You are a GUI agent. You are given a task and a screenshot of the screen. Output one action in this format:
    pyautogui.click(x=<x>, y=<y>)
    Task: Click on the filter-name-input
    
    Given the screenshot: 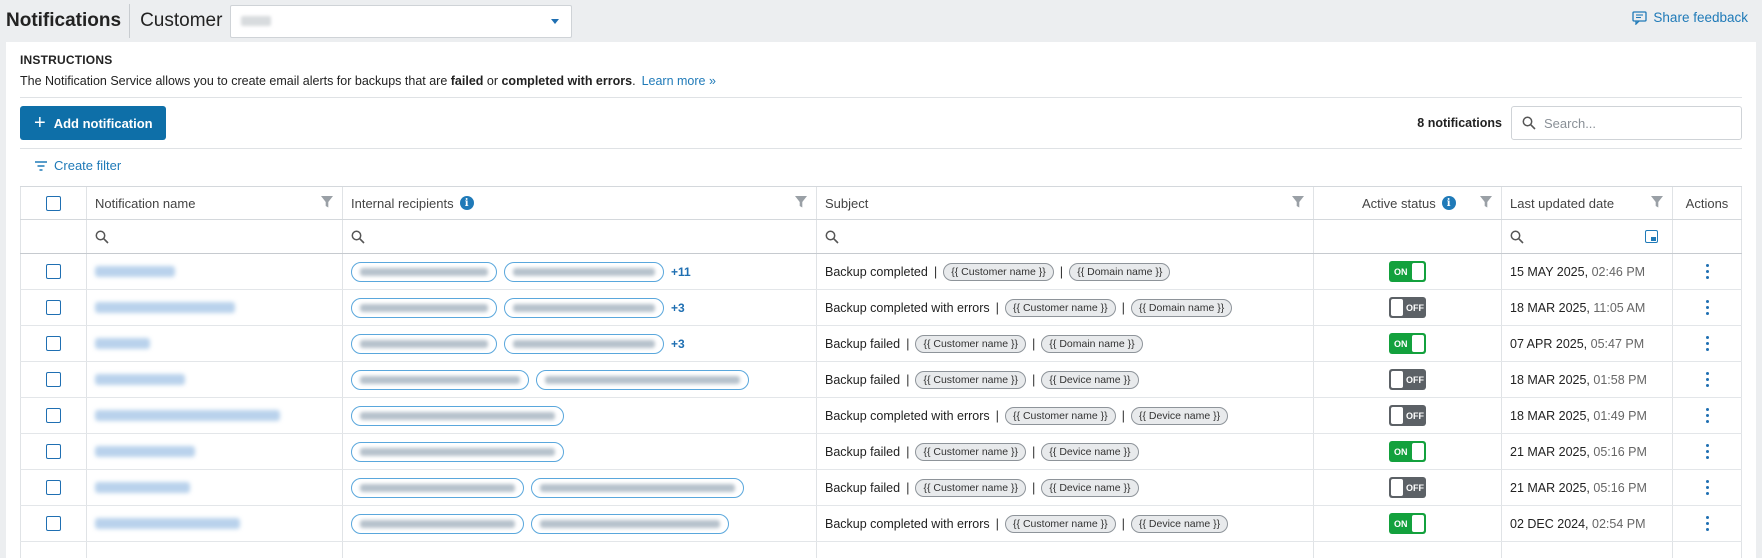 What is the action you would take?
    pyautogui.click(x=215, y=236)
    